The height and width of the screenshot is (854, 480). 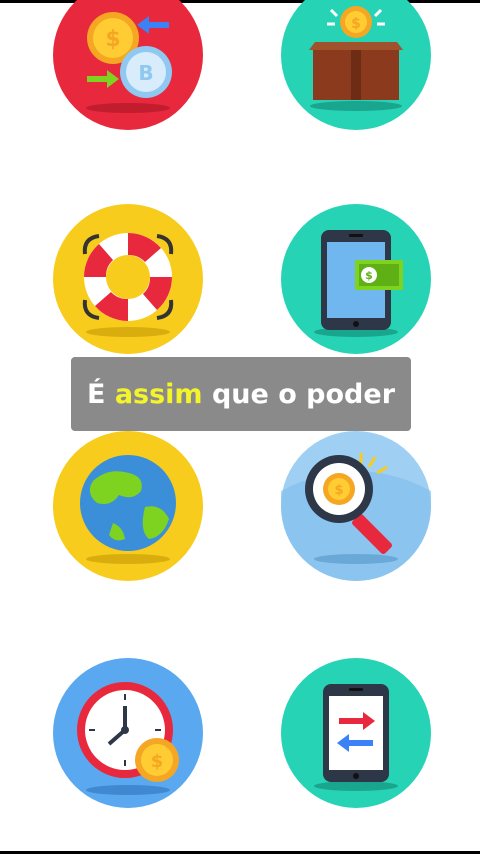 What do you see at coordinates (356, 65) in the screenshot?
I see `money-box-icon: $` at bounding box center [356, 65].